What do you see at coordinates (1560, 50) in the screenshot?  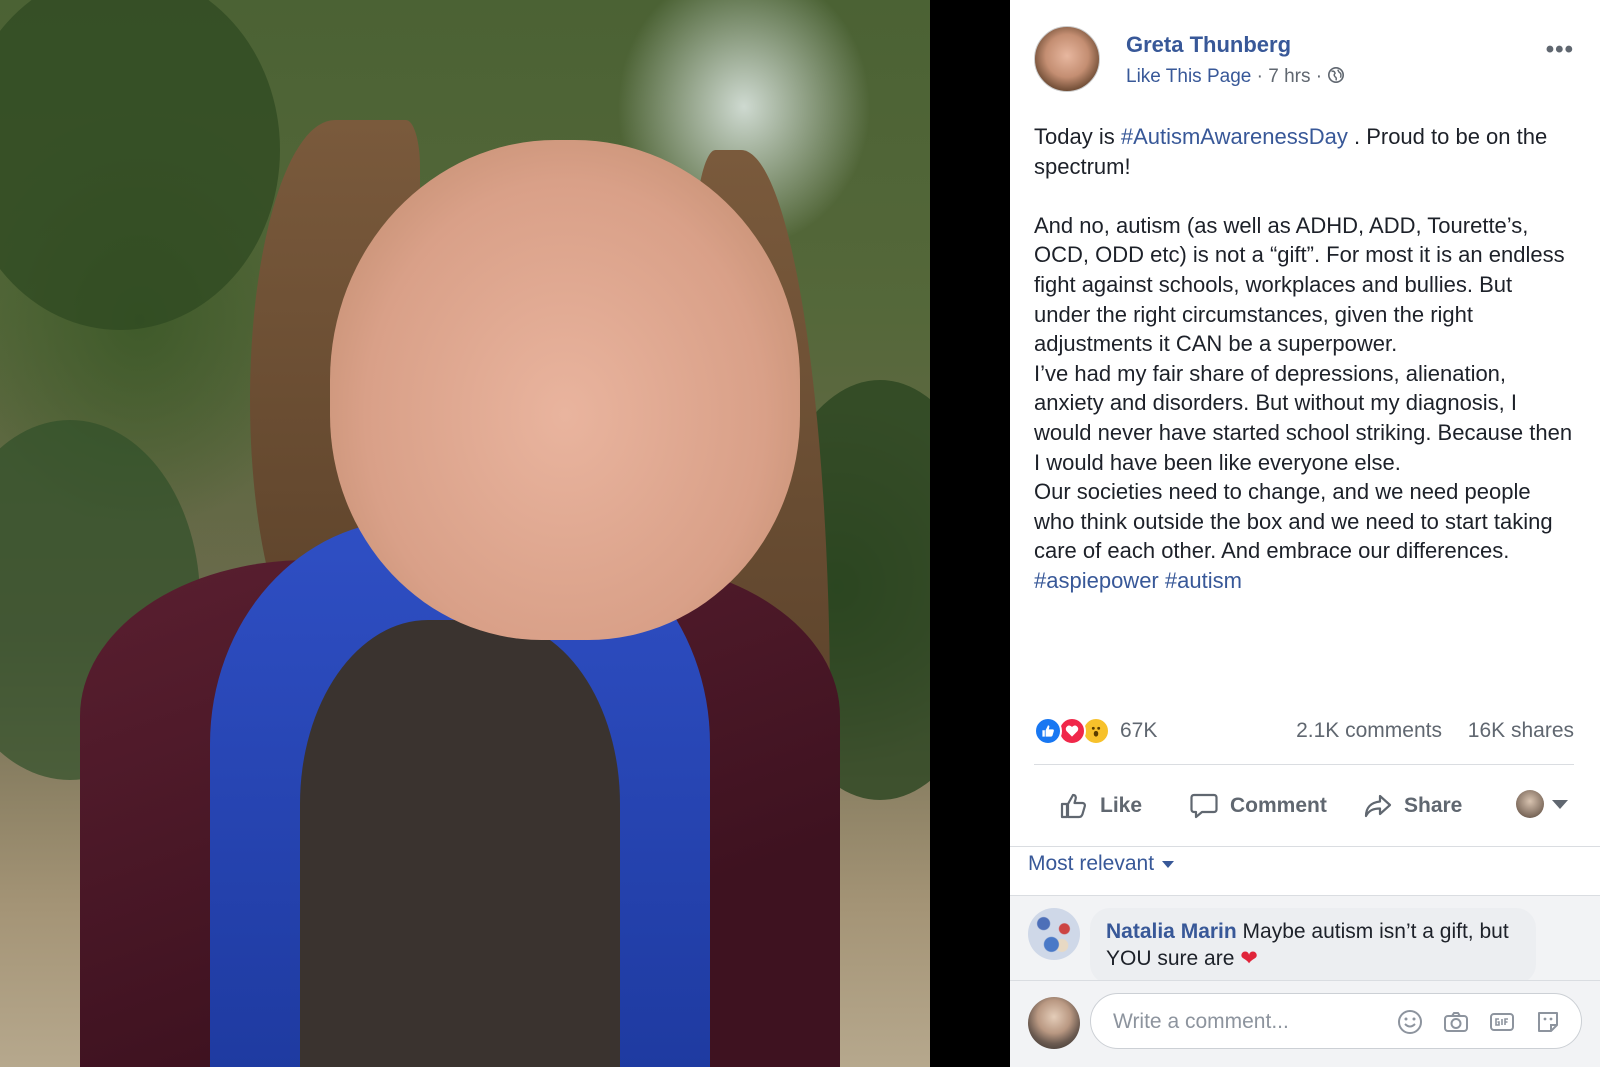 I see `more-icon: •••` at bounding box center [1560, 50].